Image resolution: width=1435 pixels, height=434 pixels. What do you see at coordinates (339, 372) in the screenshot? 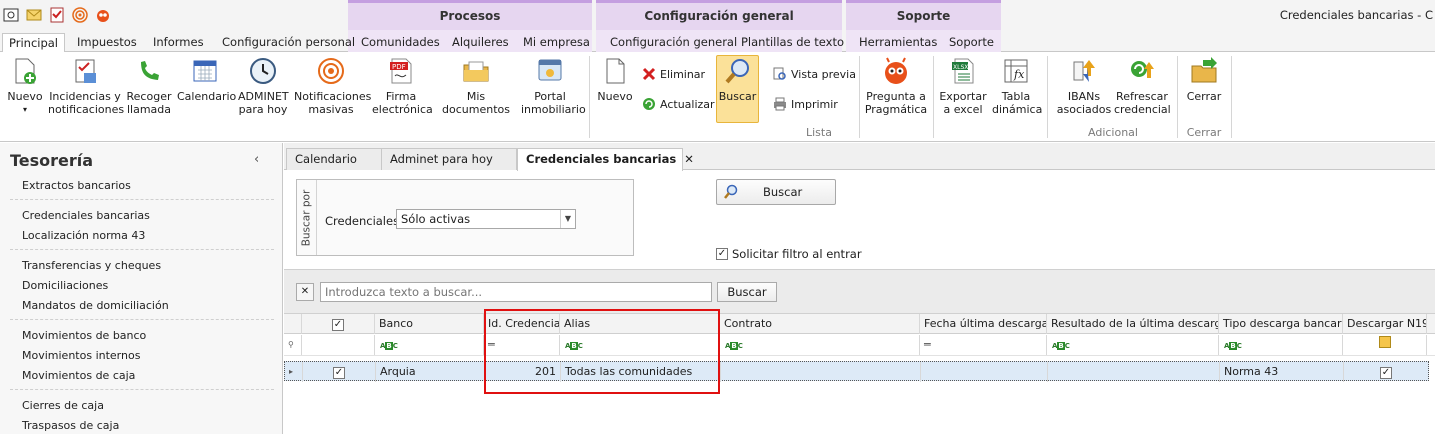
I see `row-select-checkbox: ✓` at bounding box center [339, 372].